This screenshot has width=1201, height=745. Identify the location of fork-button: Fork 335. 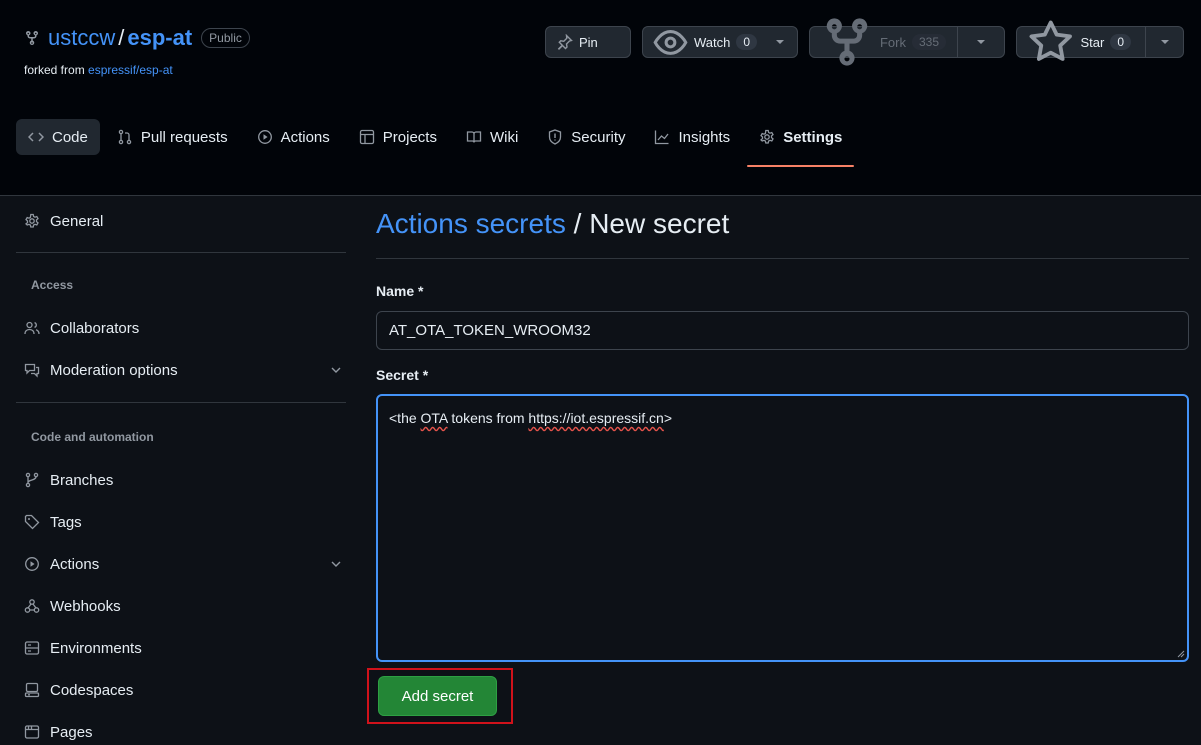
(883, 42).